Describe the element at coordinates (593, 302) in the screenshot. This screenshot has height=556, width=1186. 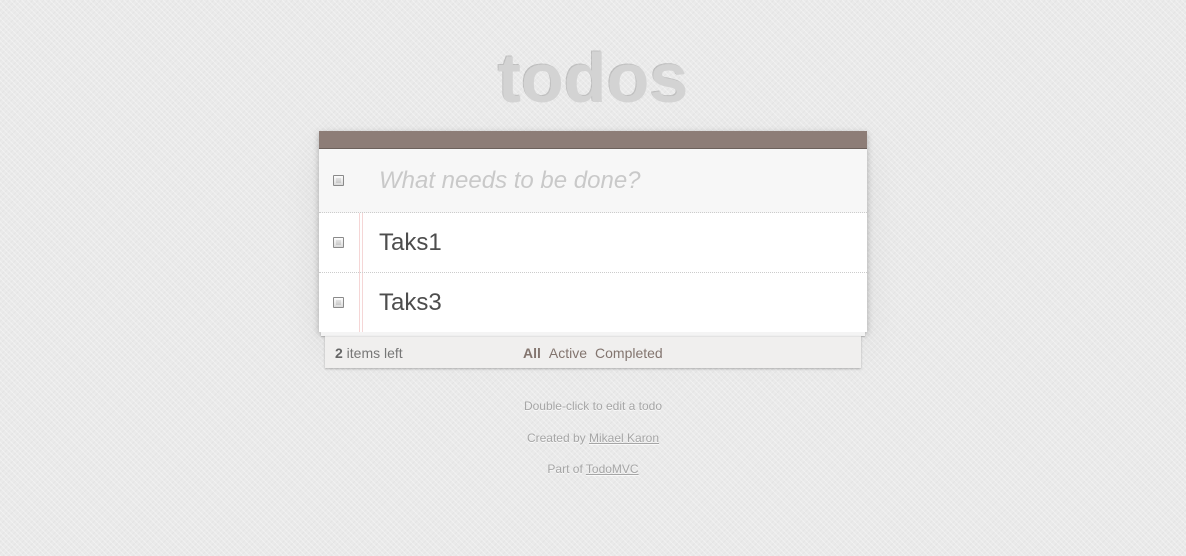
I see `todo-item: Taks3` at that location.